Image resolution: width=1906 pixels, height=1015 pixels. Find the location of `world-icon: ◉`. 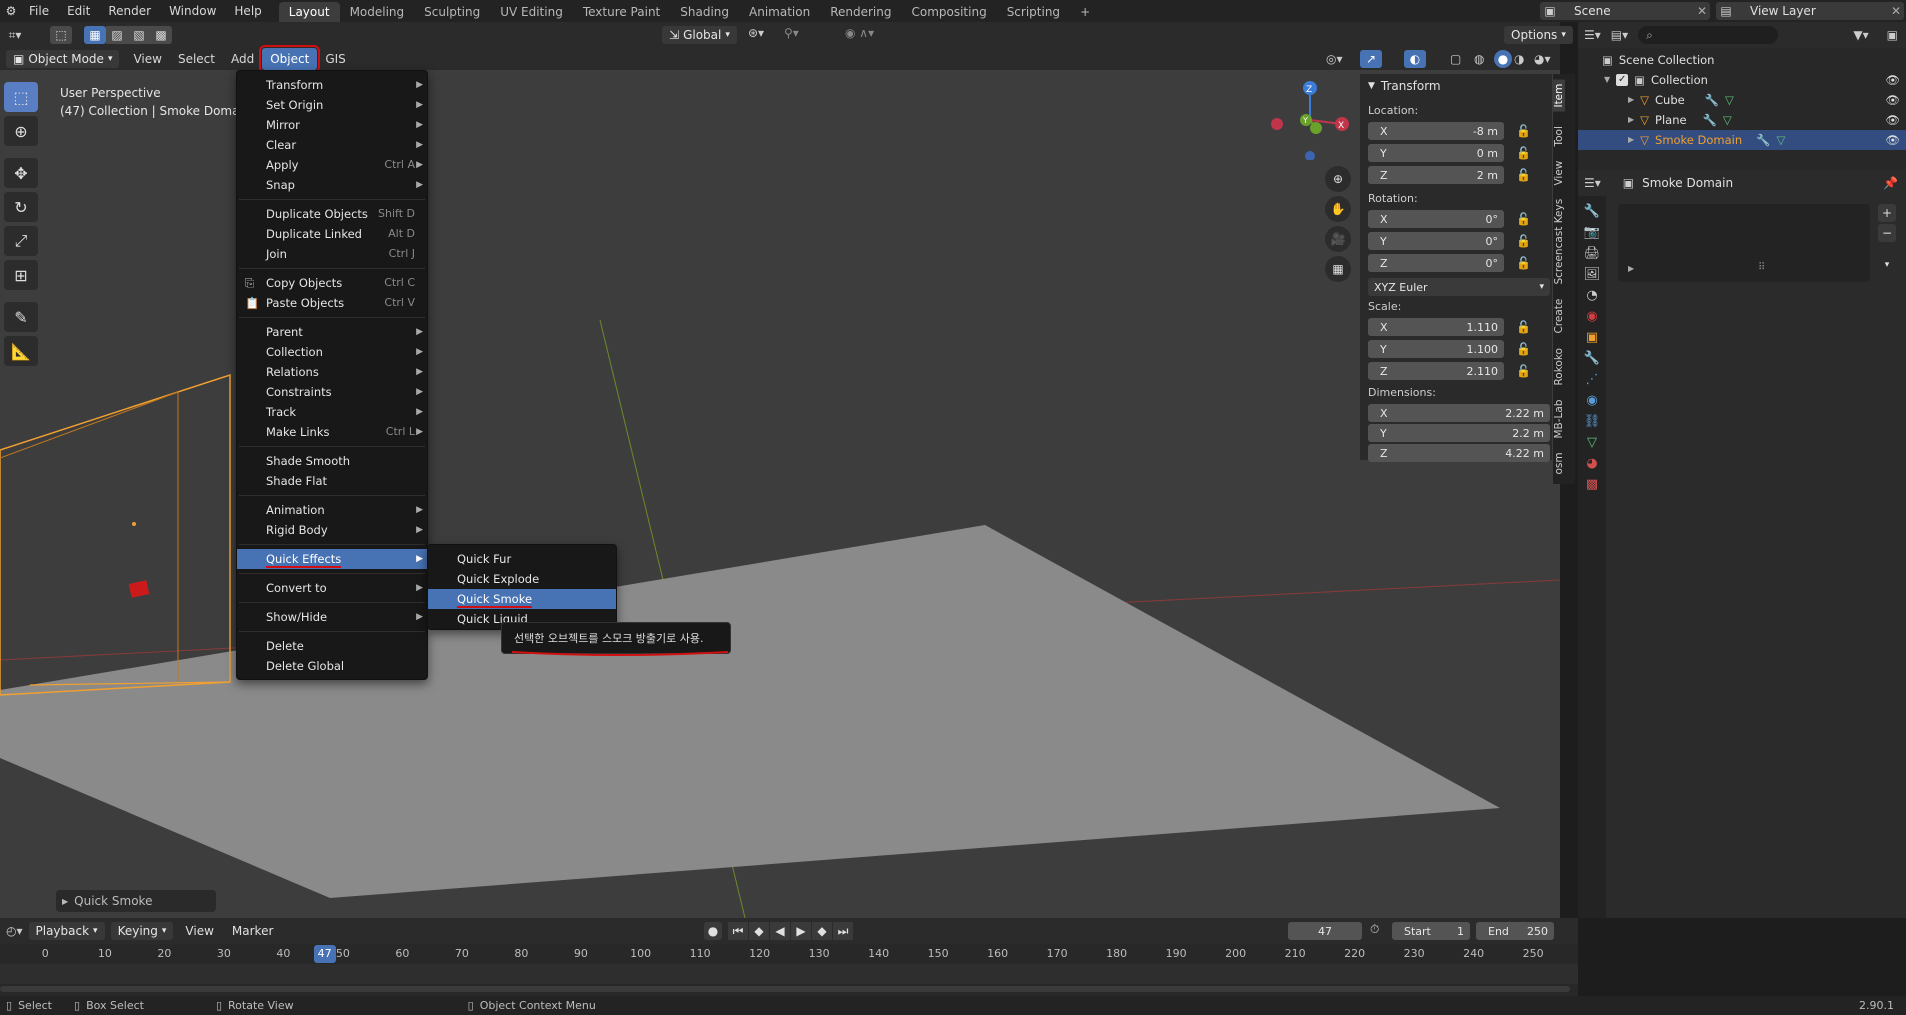

world-icon: ◉ is located at coordinates (1591, 316).